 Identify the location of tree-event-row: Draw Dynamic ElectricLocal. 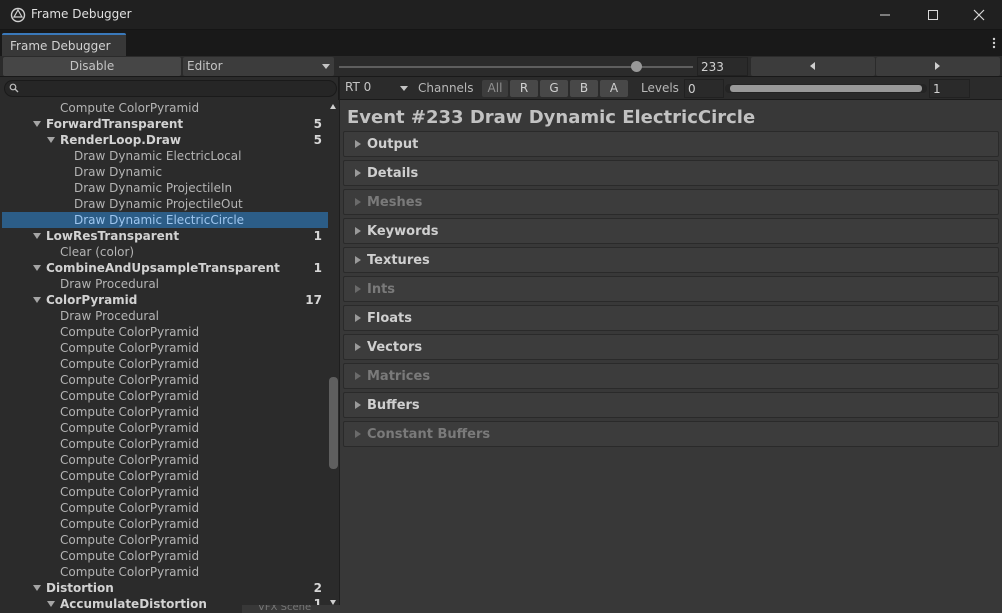
(165, 156).